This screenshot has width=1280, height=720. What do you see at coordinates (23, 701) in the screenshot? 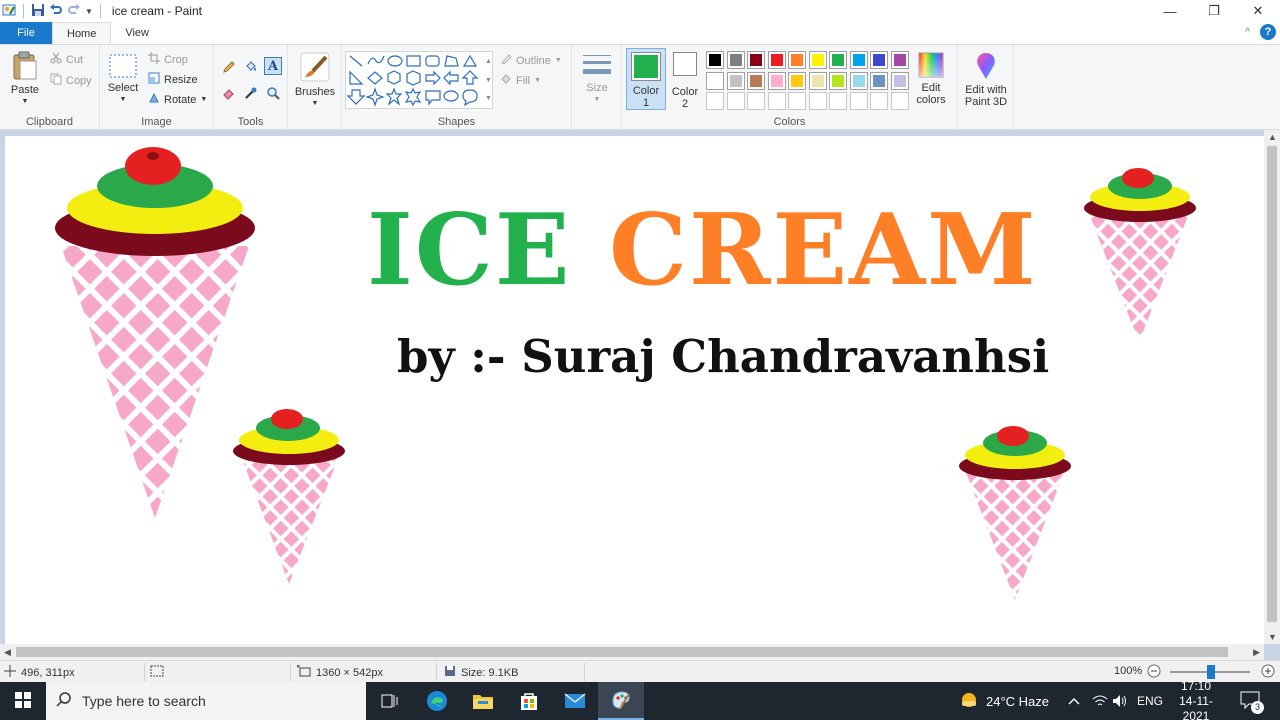
I see `start-button` at bounding box center [23, 701].